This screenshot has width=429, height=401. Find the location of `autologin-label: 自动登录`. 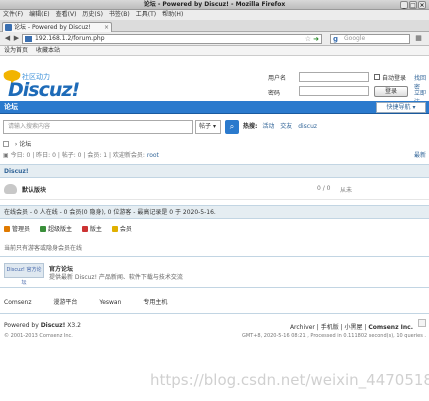

autologin-label: 自动登录 is located at coordinates (394, 78).